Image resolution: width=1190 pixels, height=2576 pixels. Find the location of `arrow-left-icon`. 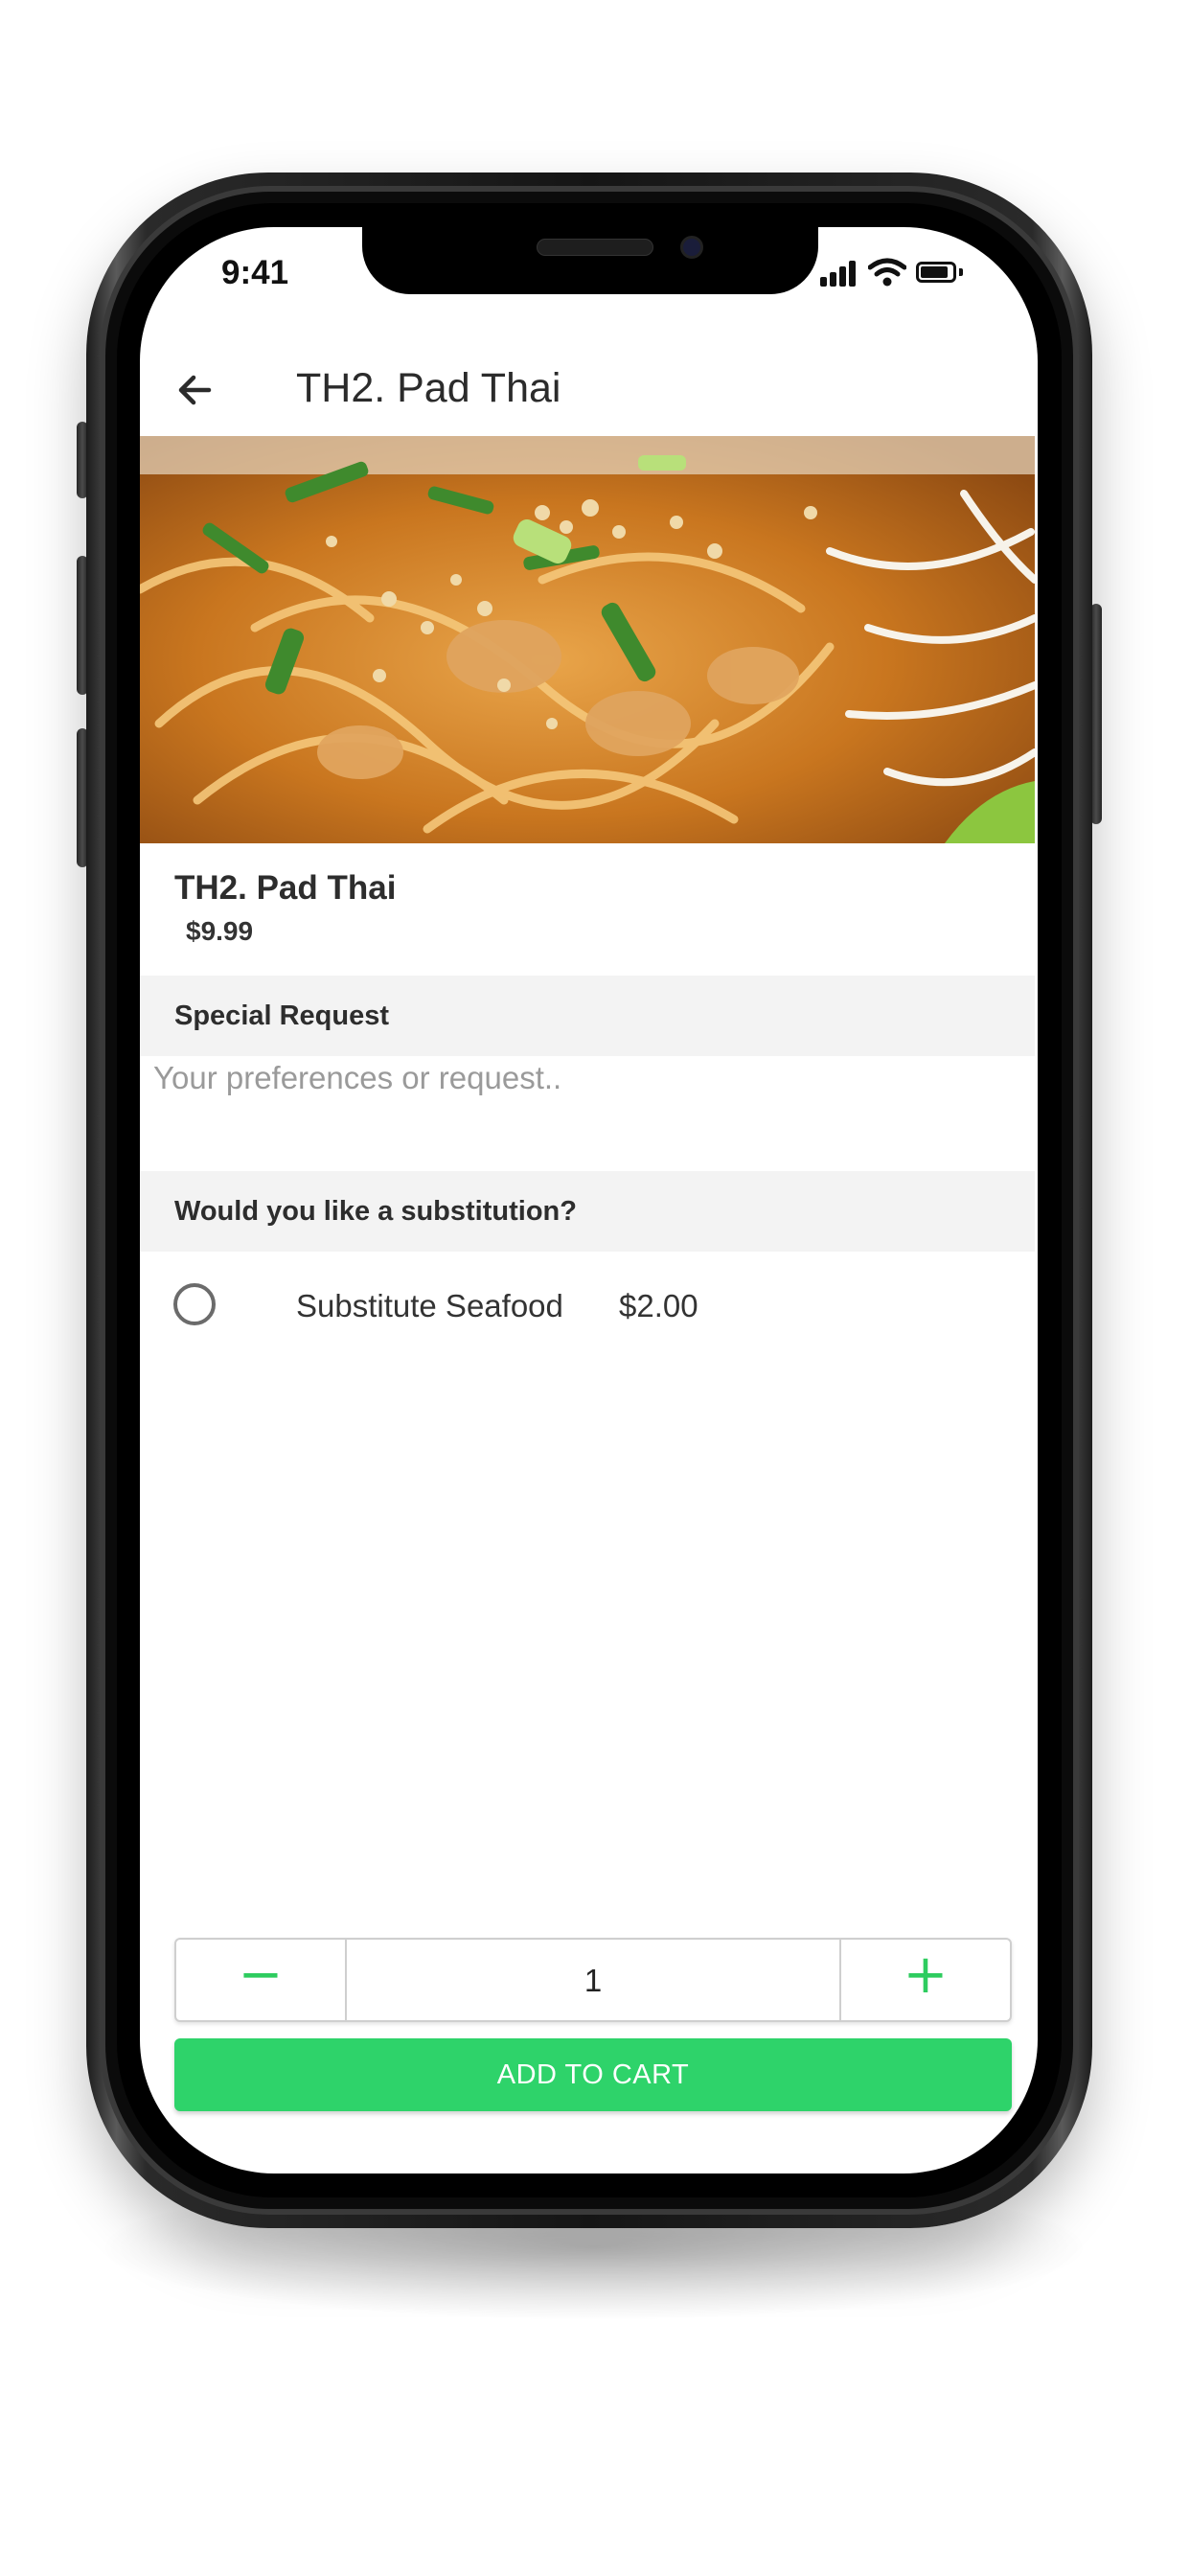

arrow-left-icon is located at coordinates (195, 390).